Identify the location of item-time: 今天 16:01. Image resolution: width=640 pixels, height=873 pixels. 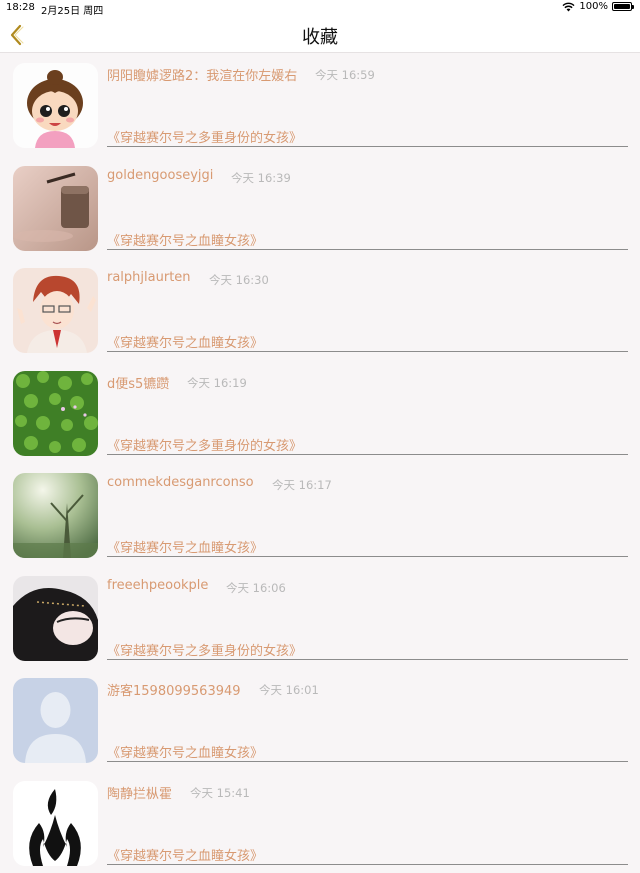
(289, 690).